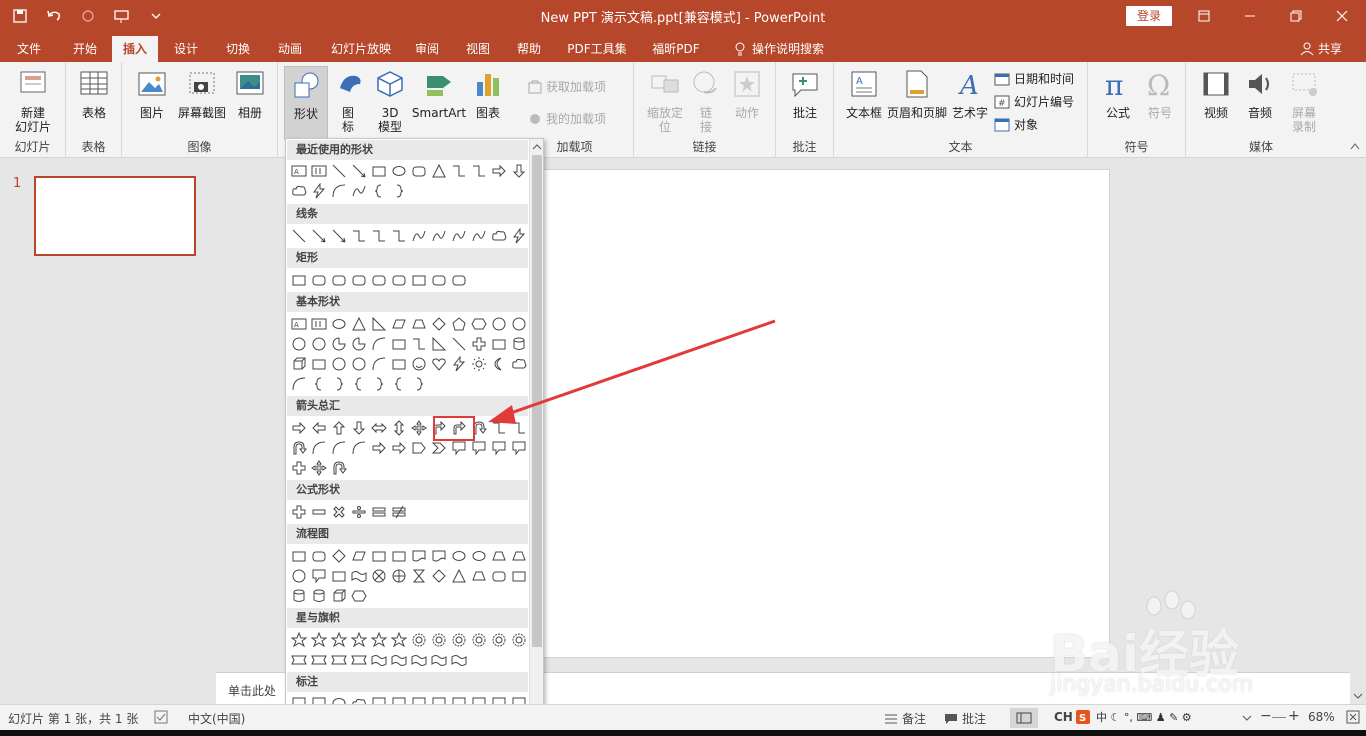 The width and height of the screenshot is (1366, 736). Describe the element at coordinates (1358, 696) in the screenshot. I see `scroll-down-icon` at that location.